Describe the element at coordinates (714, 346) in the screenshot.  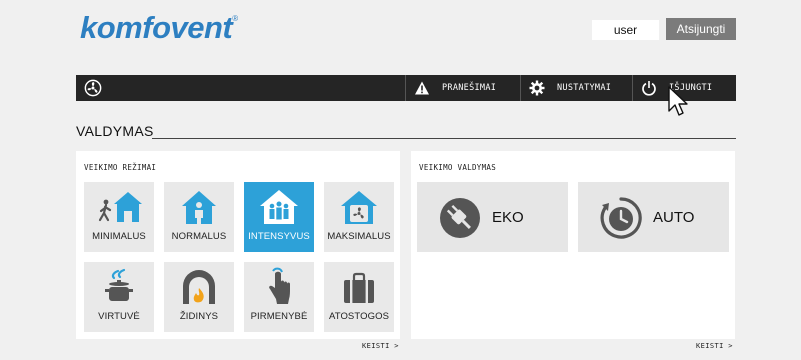
I see `control-change-link: KEISTI >` at that location.